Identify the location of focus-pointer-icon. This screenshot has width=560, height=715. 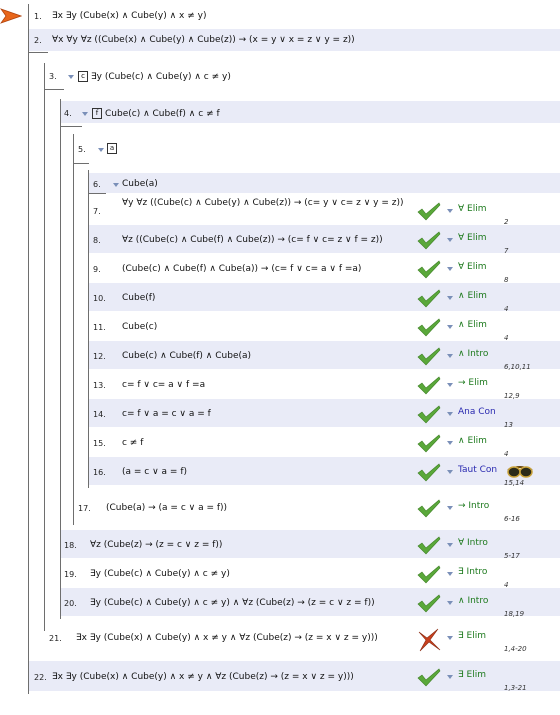
(11, 16).